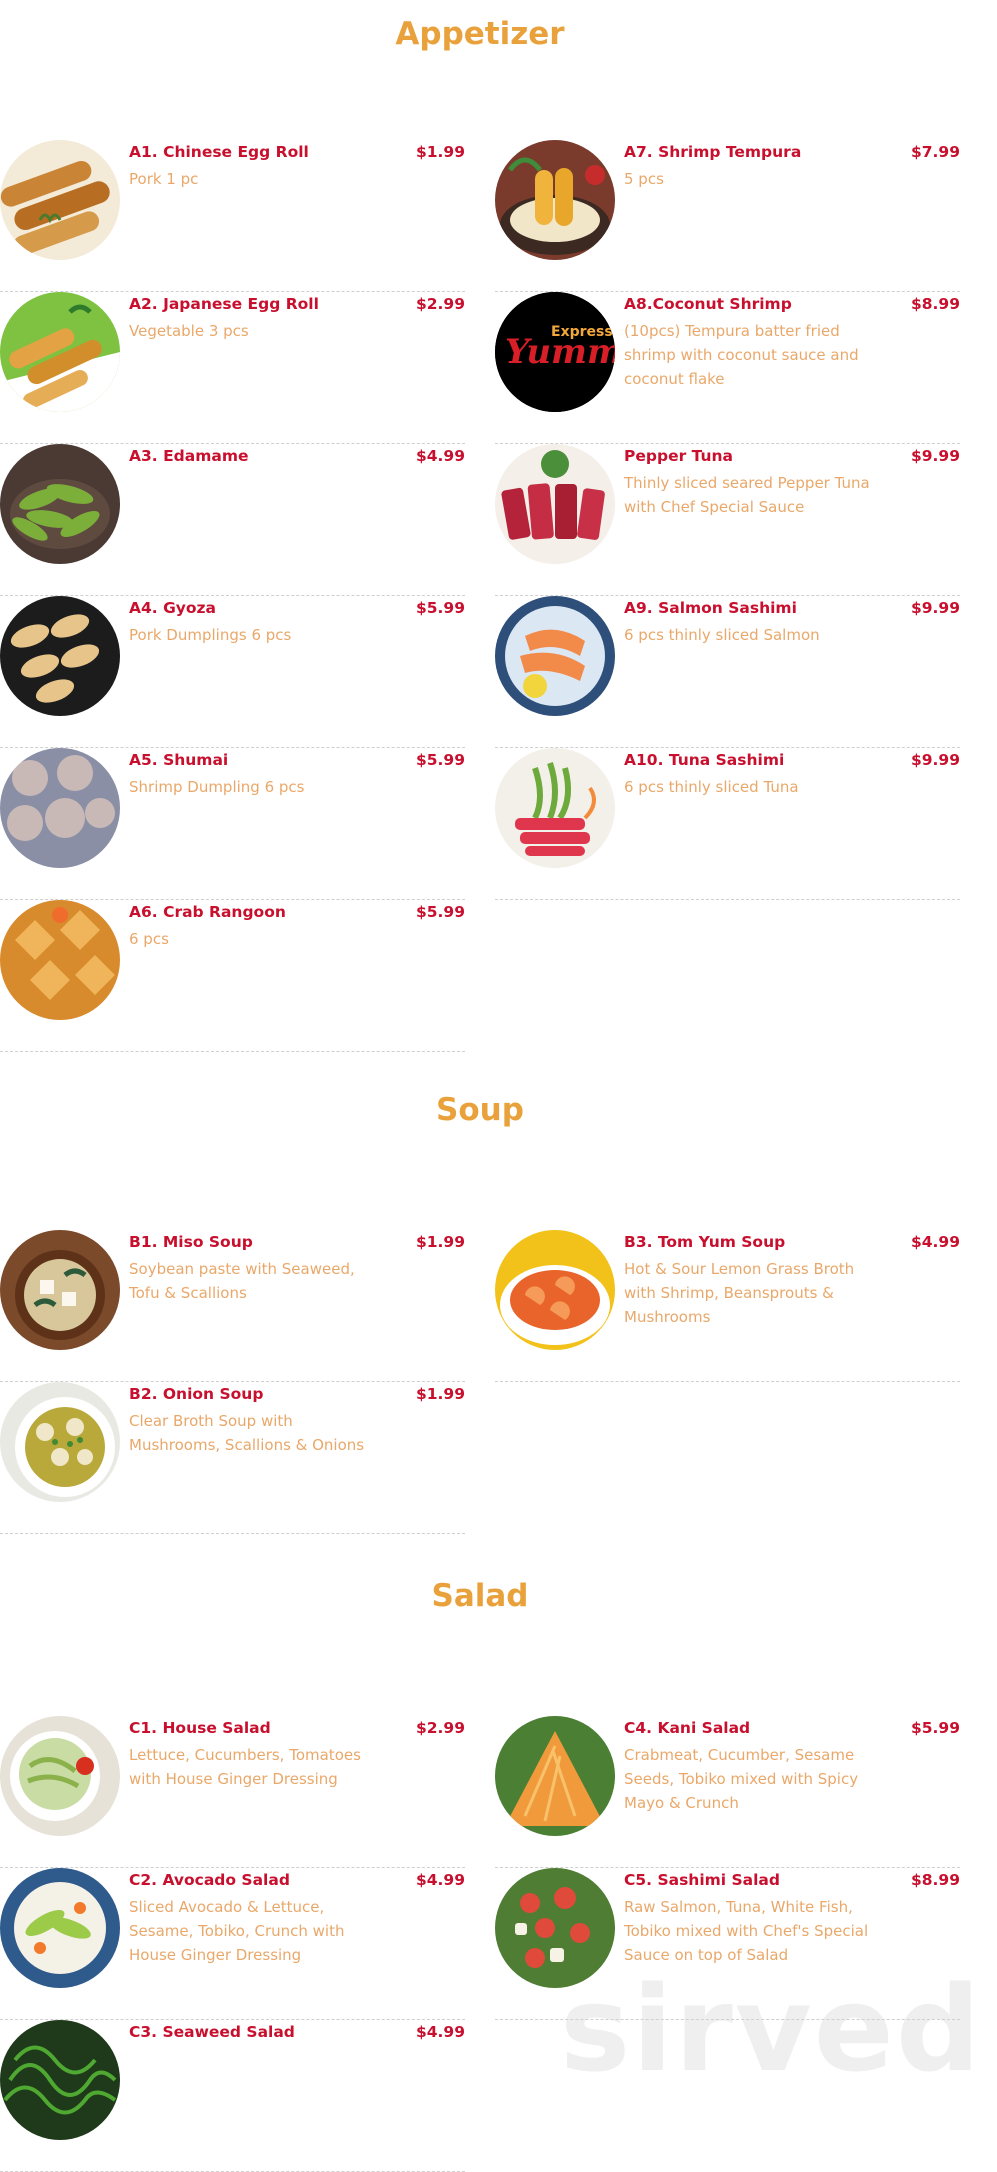  I want to click on item-name: B2. Onion Soup, so click(196, 1394).